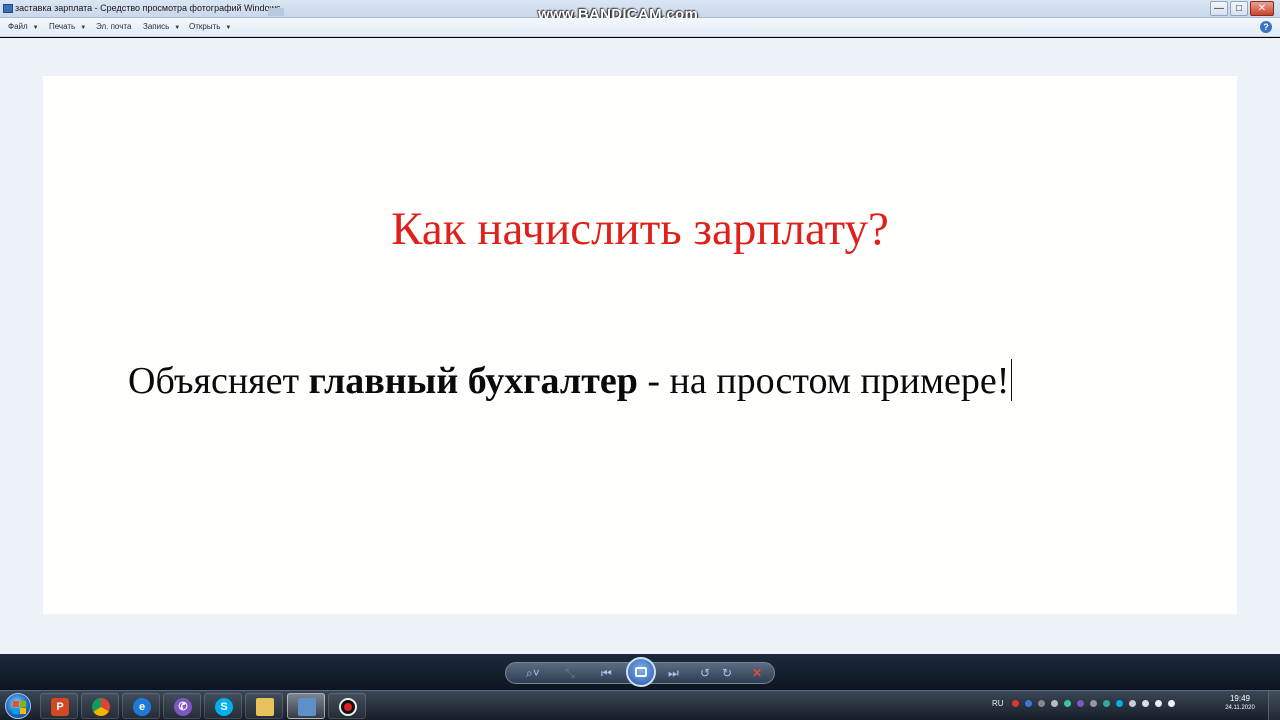 Image resolution: width=1280 pixels, height=720 pixels. I want to click on viber-icon: ✆, so click(183, 707).